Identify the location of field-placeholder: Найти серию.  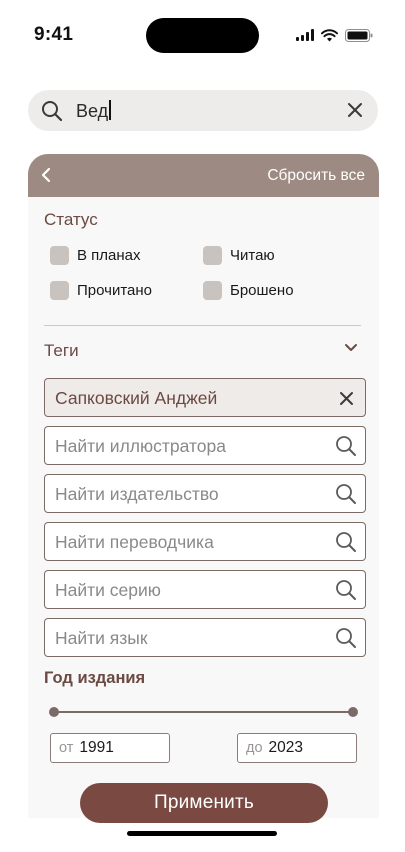
(108, 590).